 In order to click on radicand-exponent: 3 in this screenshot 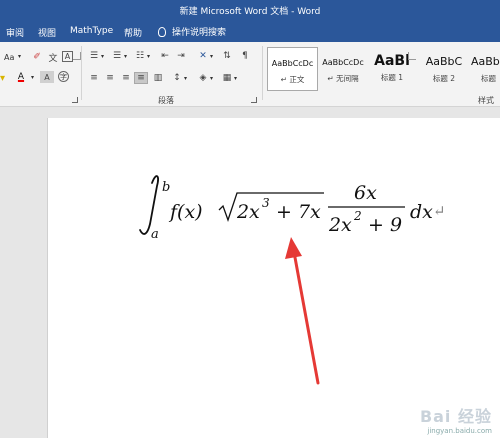, I will do `click(266, 203)`.